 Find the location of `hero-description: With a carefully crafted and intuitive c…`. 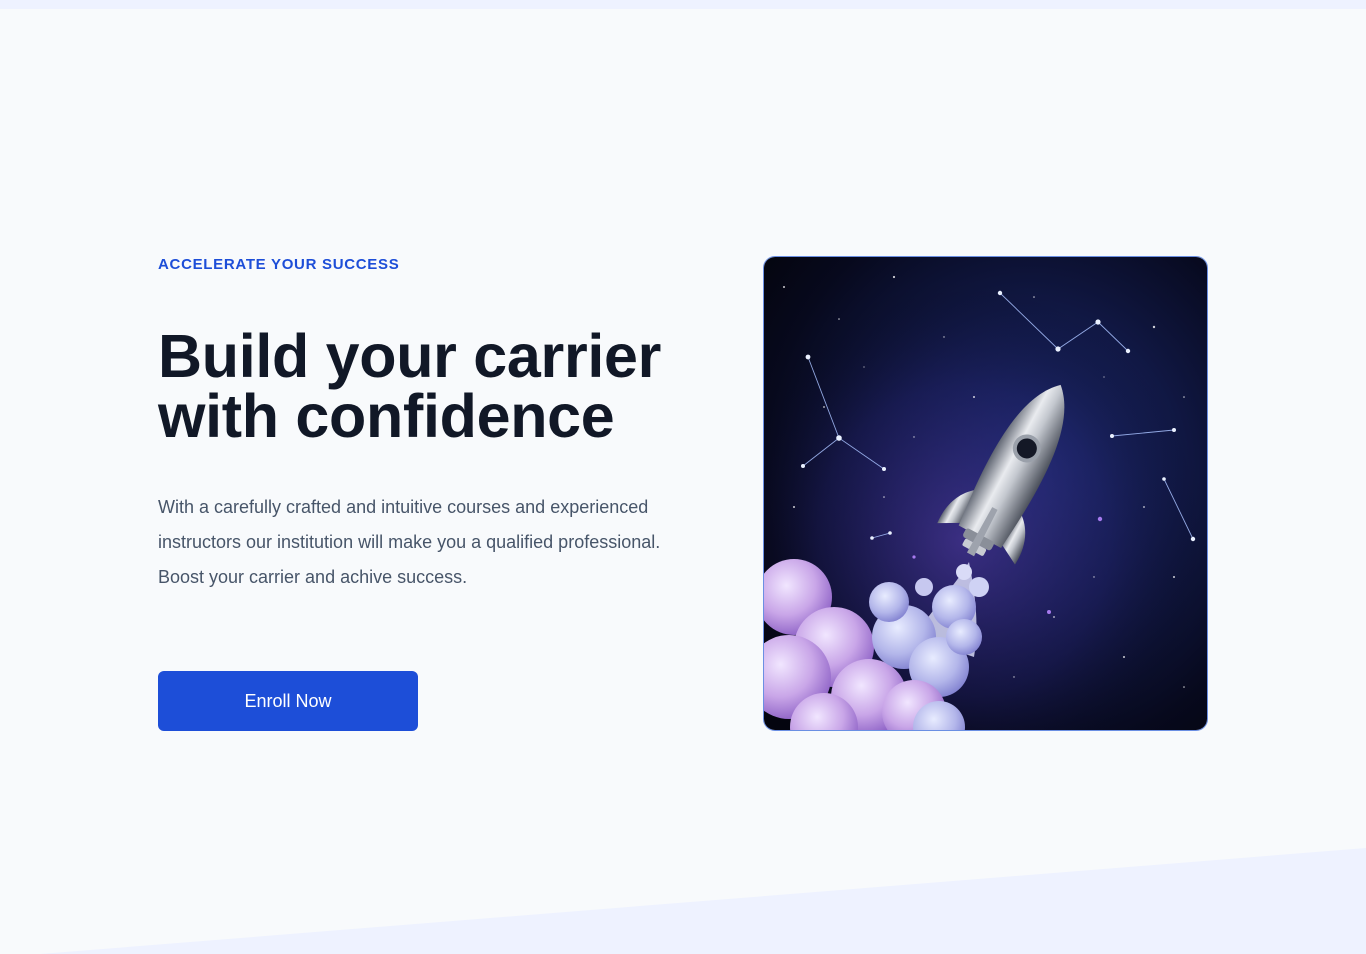

hero-description: With a carefully crafted and intuitive c… is located at coordinates (409, 542).